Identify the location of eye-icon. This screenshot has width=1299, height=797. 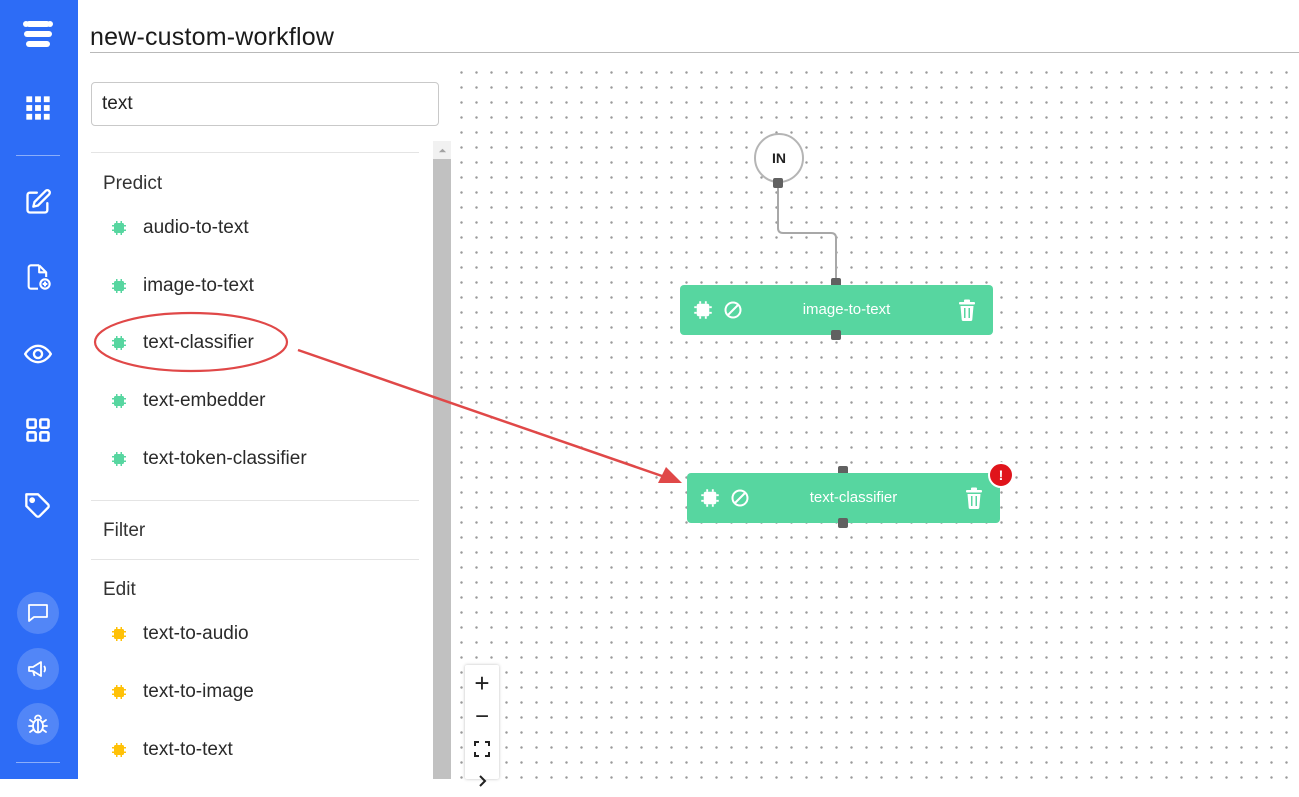
(38, 354).